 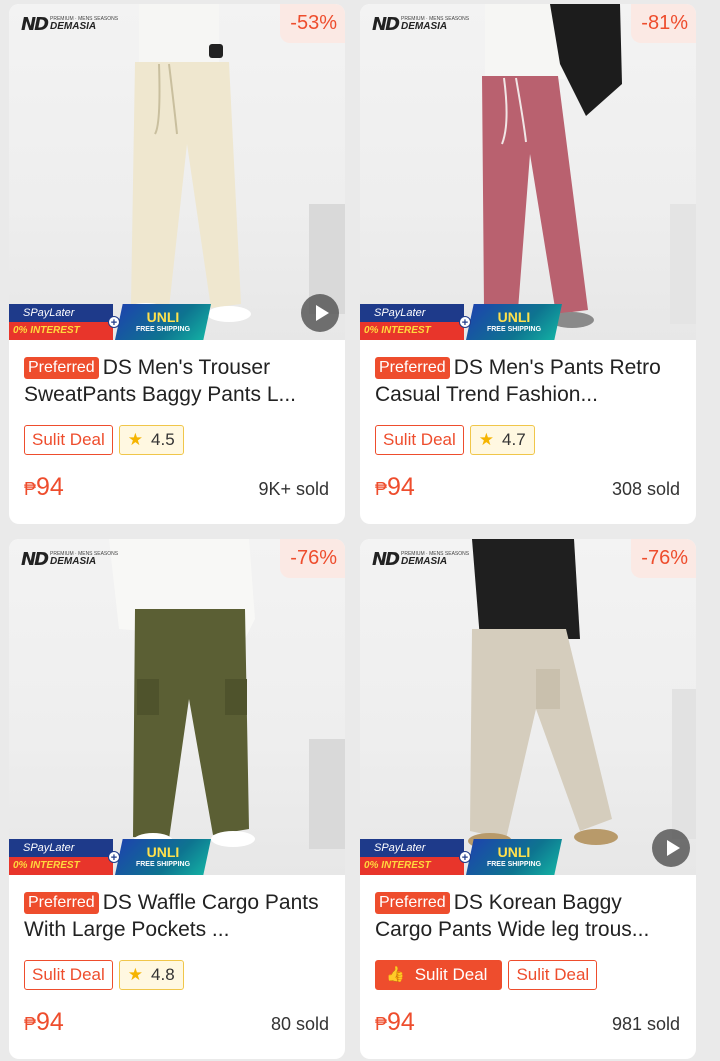 What do you see at coordinates (645, 489) in the screenshot?
I see `sold-count: 308 sold` at bounding box center [645, 489].